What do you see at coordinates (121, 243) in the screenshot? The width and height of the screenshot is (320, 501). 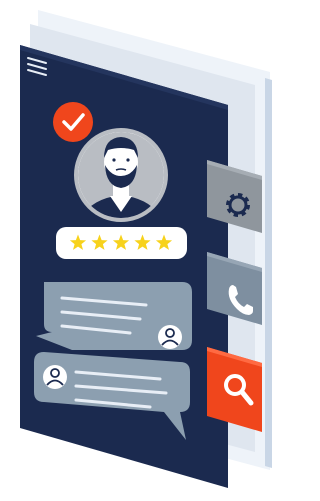 I see `rating-bar` at bounding box center [121, 243].